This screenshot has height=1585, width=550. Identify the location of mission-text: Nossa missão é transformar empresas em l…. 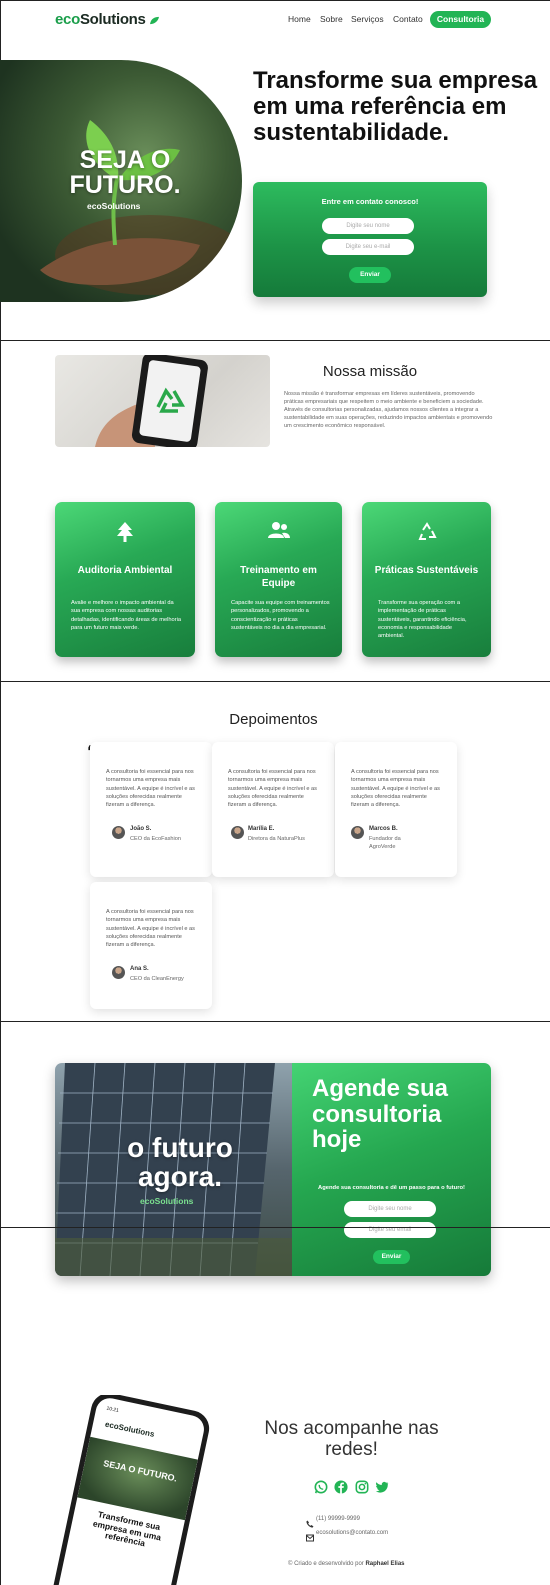
(388, 410).